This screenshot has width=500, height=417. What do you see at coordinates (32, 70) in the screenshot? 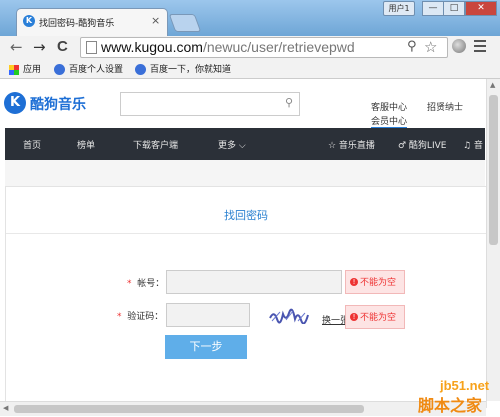
I see `bookmark-apps-label: 应用` at bounding box center [32, 70].